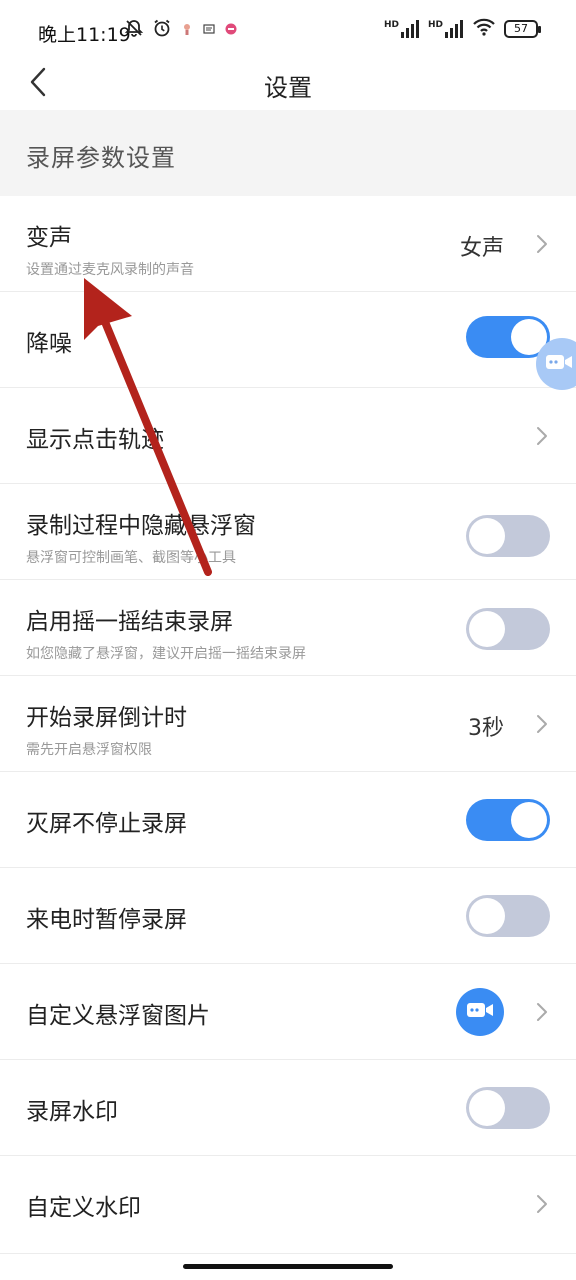 This screenshot has width=576, height=1280. I want to click on setting-label: 录制过程中隐藏悬浮窗, so click(141, 526).